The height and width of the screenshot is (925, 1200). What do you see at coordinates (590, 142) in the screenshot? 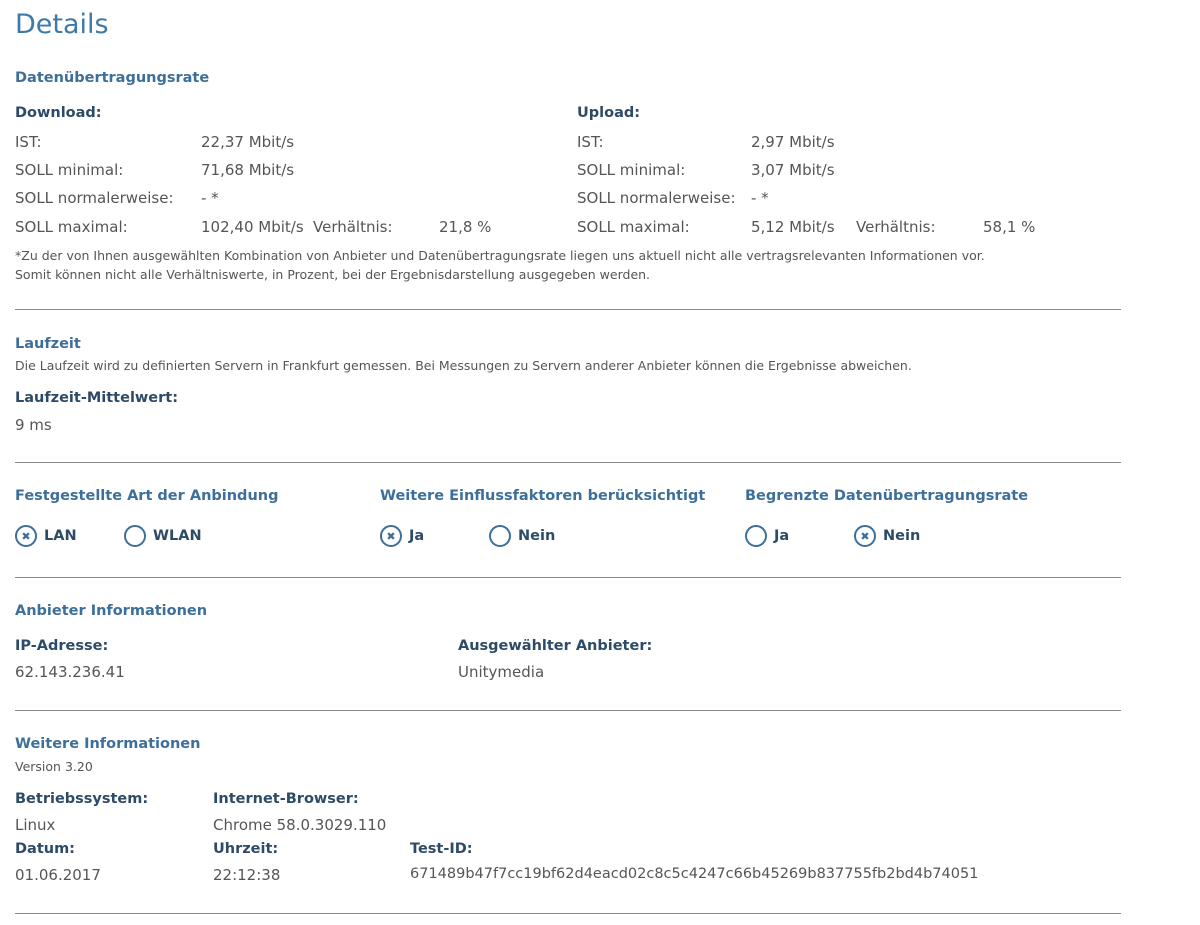
I see `upload-ist-label: IST:` at bounding box center [590, 142].